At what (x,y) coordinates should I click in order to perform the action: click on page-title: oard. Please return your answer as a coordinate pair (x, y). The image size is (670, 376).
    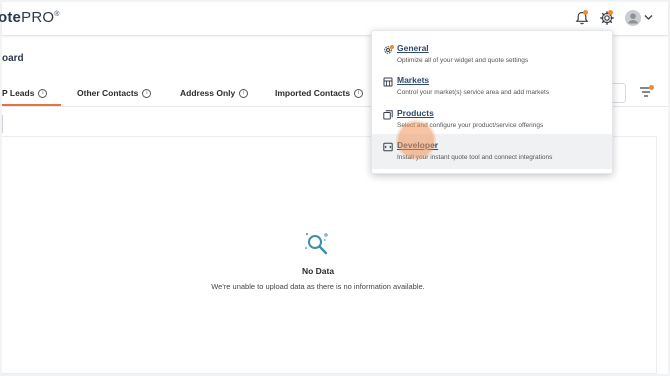
    Looking at the image, I should click on (13, 58).